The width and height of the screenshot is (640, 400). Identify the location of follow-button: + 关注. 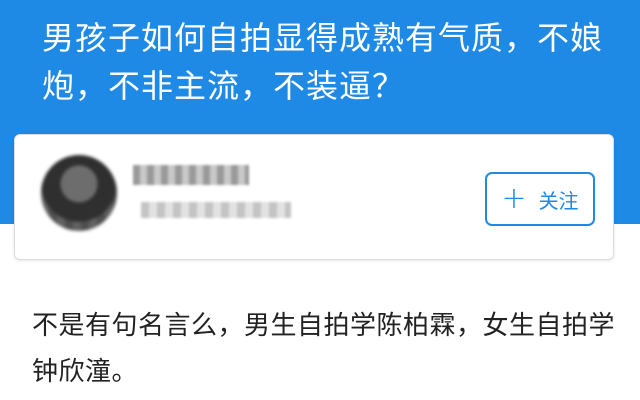
(540, 199).